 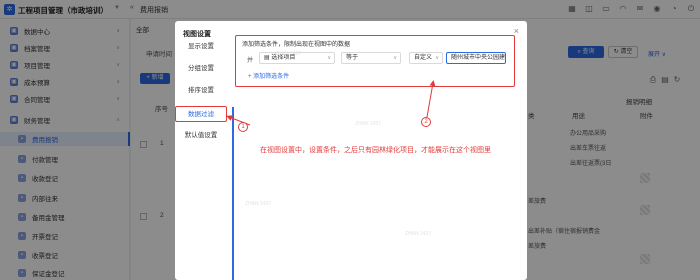 What do you see at coordinates (201, 136) in the screenshot?
I see `tab-default-settings: 默认值设置` at bounding box center [201, 136].